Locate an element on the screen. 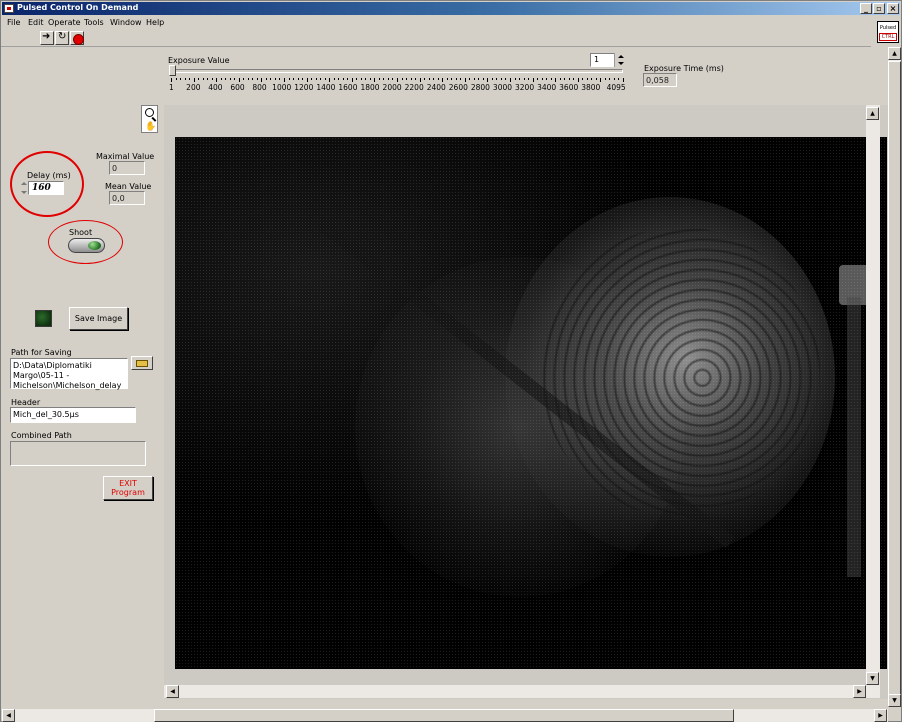 Image resolution: width=902 pixels, height=722 pixels. minimize-icon: _ is located at coordinates (866, 8).